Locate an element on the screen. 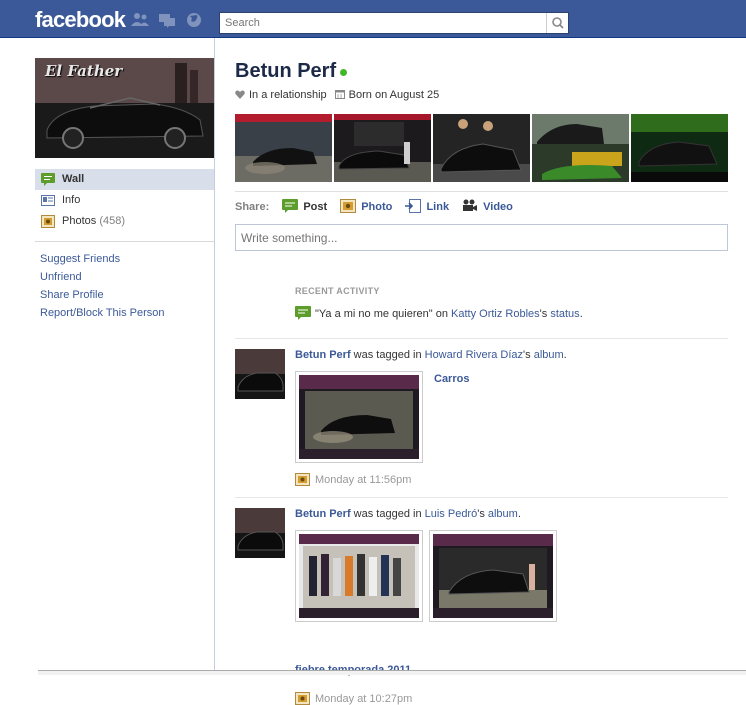 The image size is (746, 705). nav-item-photos: Photos (458) is located at coordinates (124, 221).